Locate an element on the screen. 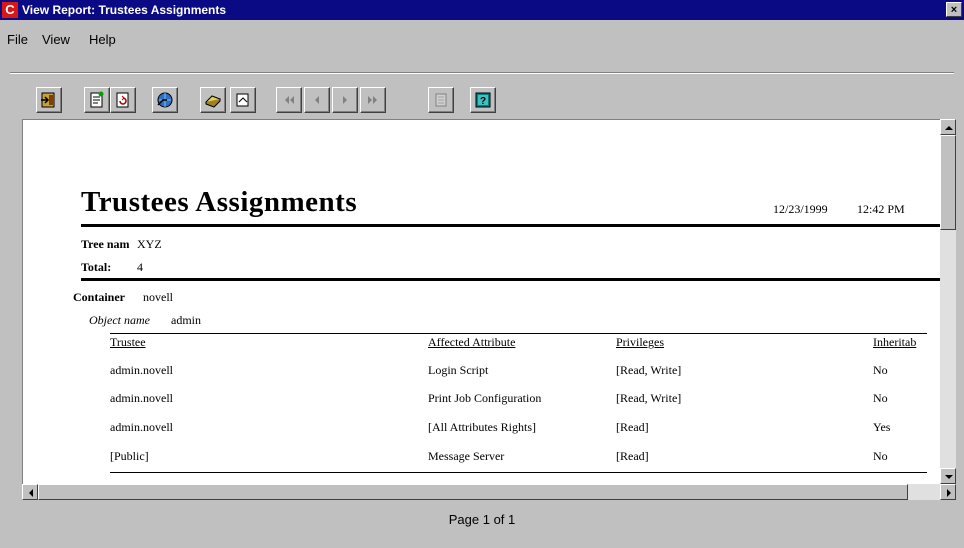 The height and width of the screenshot is (548, 964). window-title: View Report: Trustees Assignments is located at coordinates (124, 10).